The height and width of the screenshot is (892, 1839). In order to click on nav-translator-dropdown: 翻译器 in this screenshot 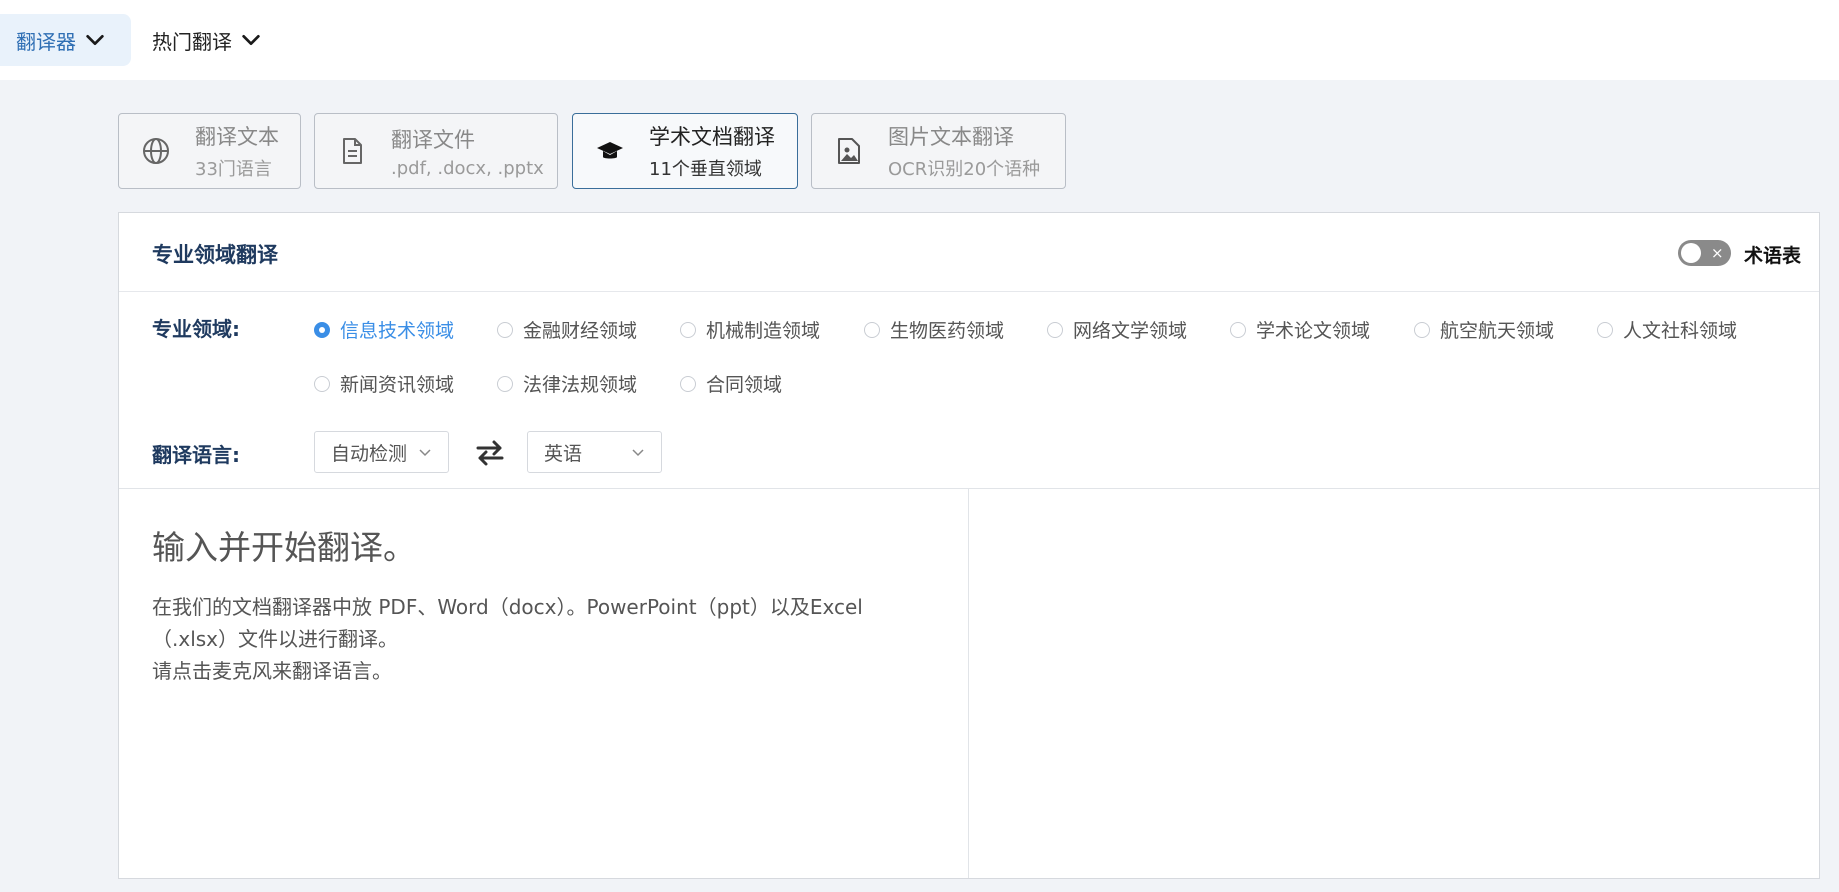, I will do `click(65, 40)`.